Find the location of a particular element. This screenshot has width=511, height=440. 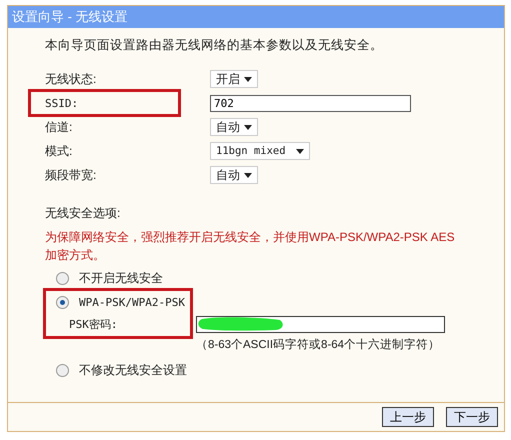

input-field: 702 is located at coordinates (310, 103).